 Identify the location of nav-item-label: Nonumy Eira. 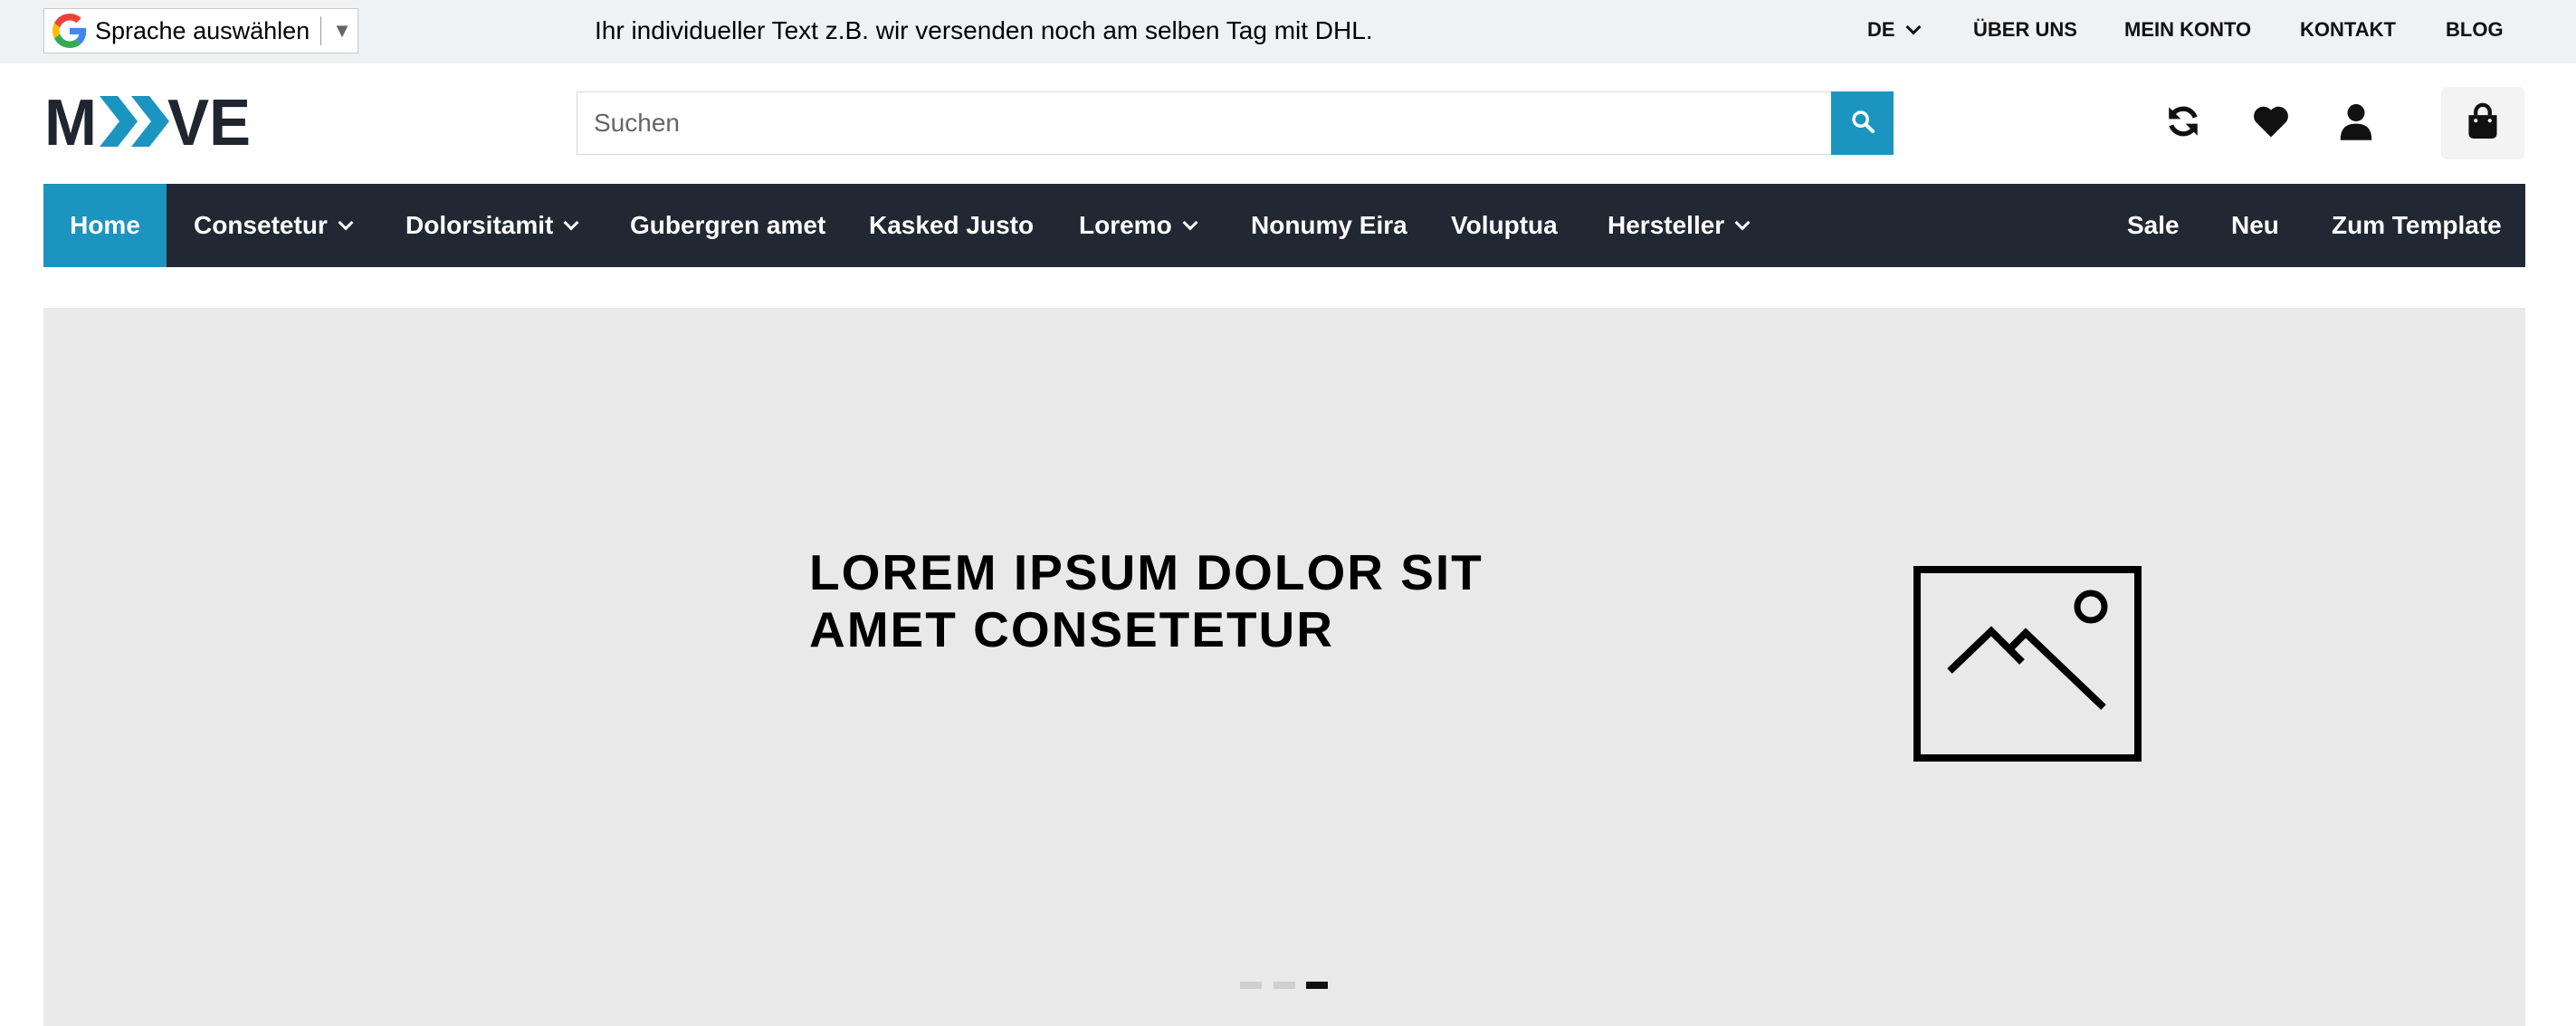
(1329, 225).